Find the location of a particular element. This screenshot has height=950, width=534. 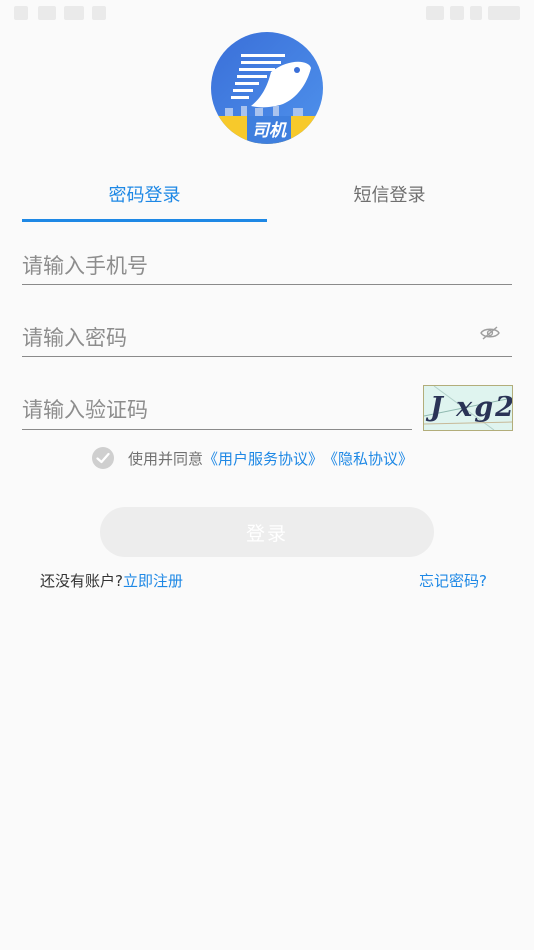

no-account-text: 还没有账户? is located at coordinates (81, 581).